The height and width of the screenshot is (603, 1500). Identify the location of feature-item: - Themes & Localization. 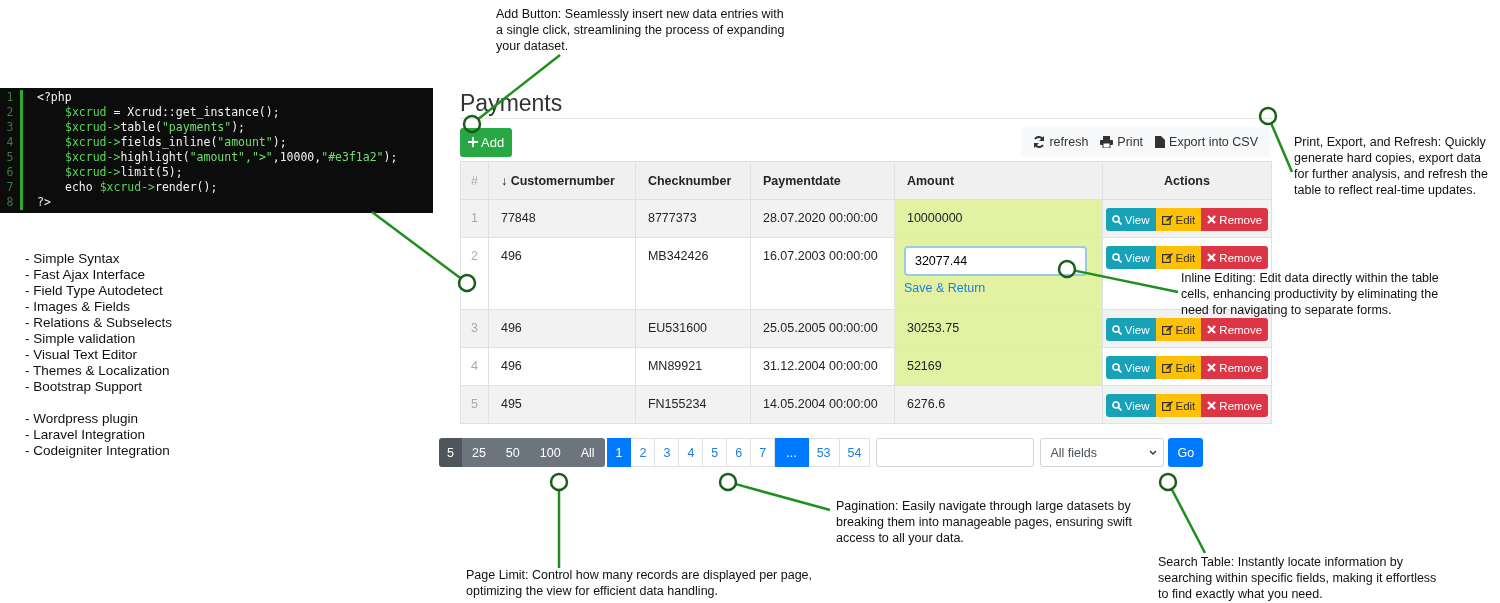
(98, 371).